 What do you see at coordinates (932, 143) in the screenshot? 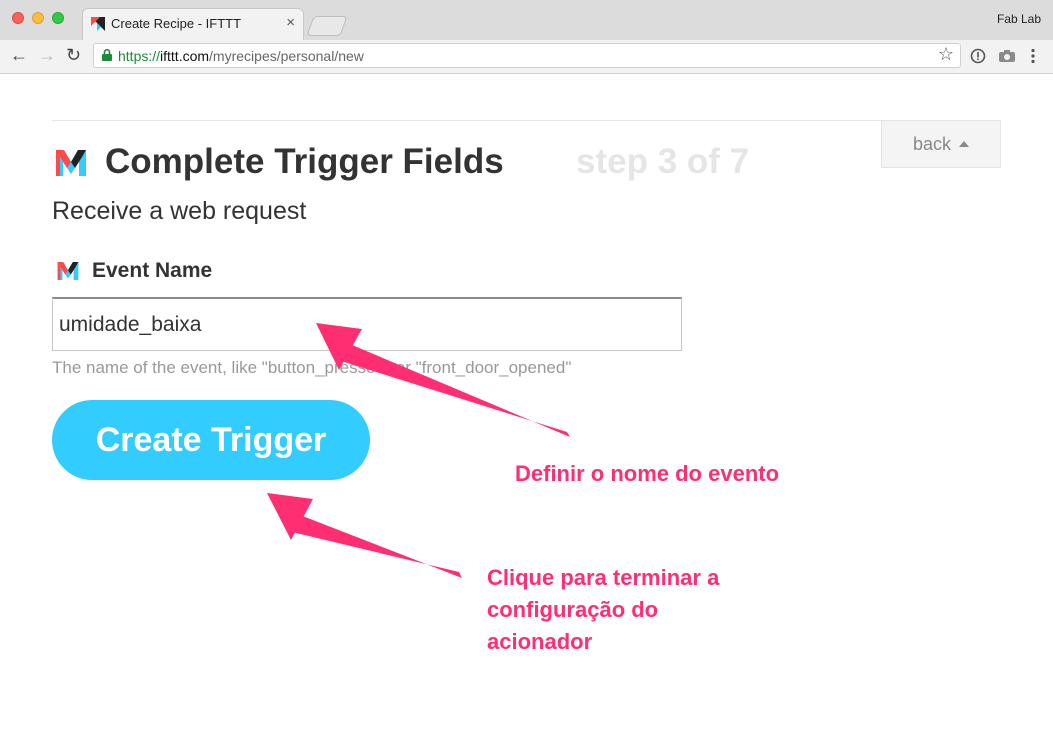
I see `back-label: back` at bounding box center [932, 143].